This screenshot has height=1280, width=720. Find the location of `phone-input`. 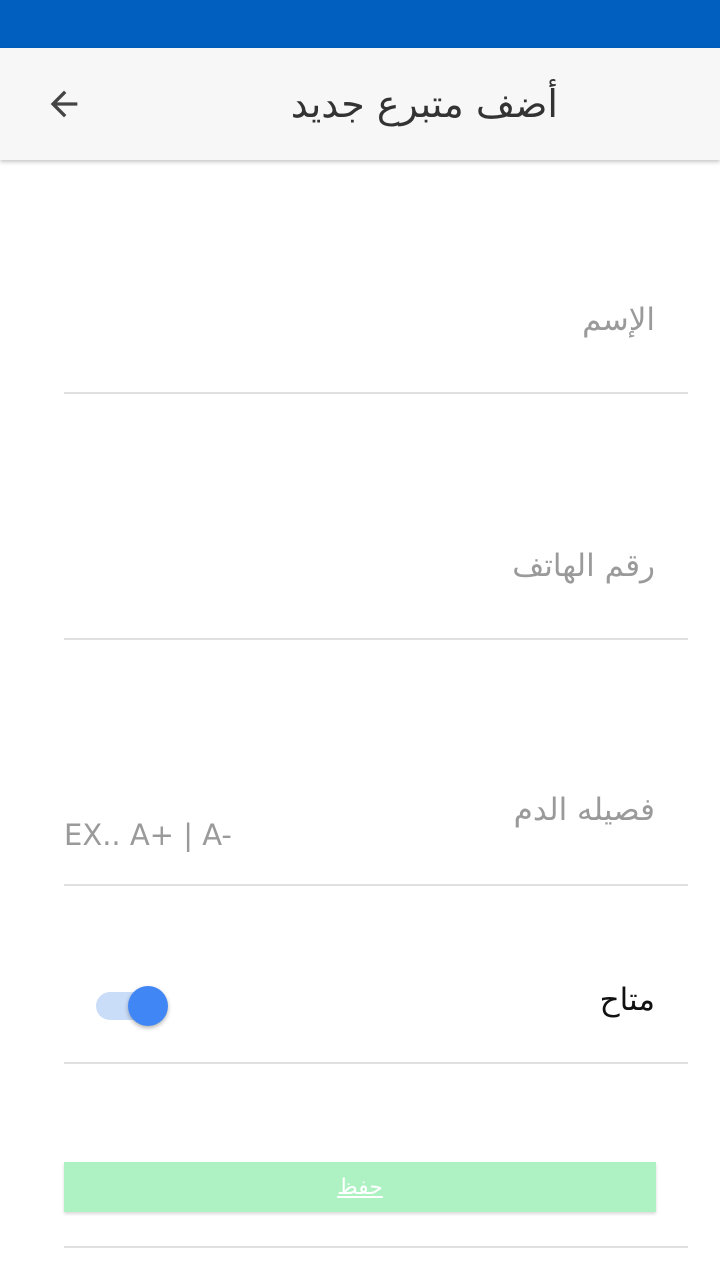

phone-input is located at coordinates (376, 577).